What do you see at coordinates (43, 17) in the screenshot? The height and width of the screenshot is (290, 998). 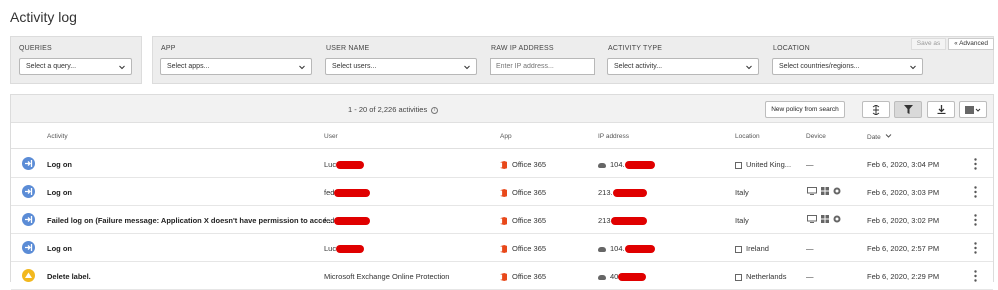 I see `page-title: Activity log` at bounding box center [43, 17].